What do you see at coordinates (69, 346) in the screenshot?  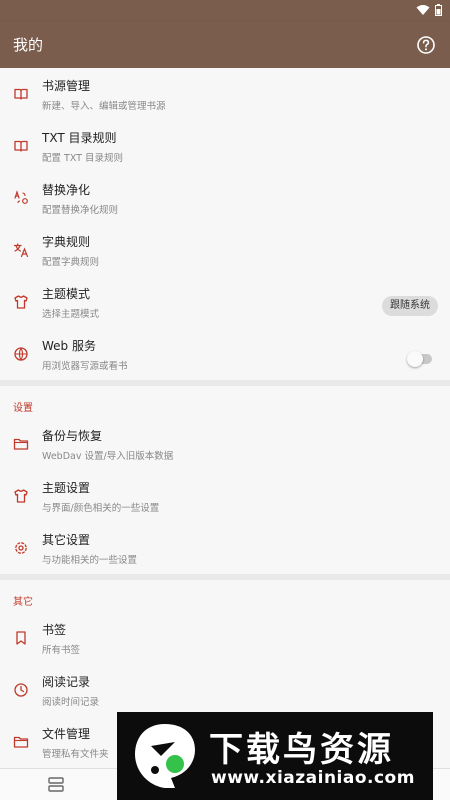 I see `item-title: Web 服务` at bounding box center [69, 346].